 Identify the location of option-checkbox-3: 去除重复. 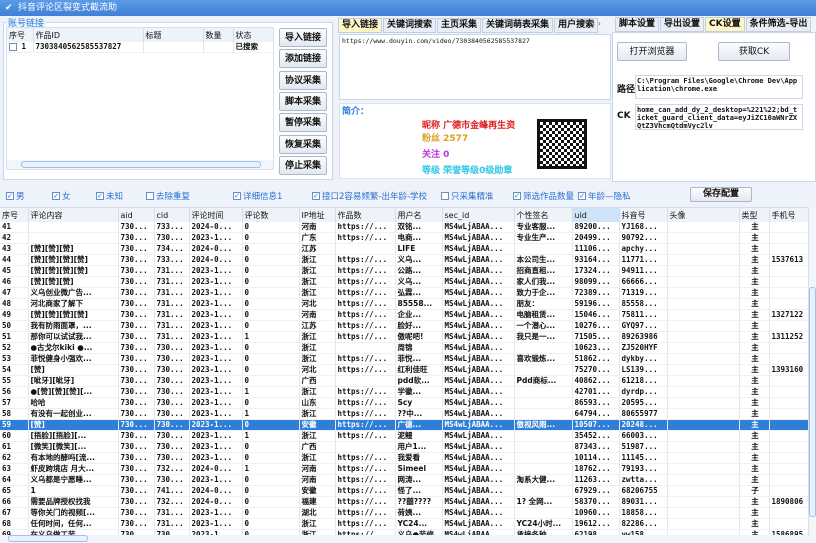
(168, 196).